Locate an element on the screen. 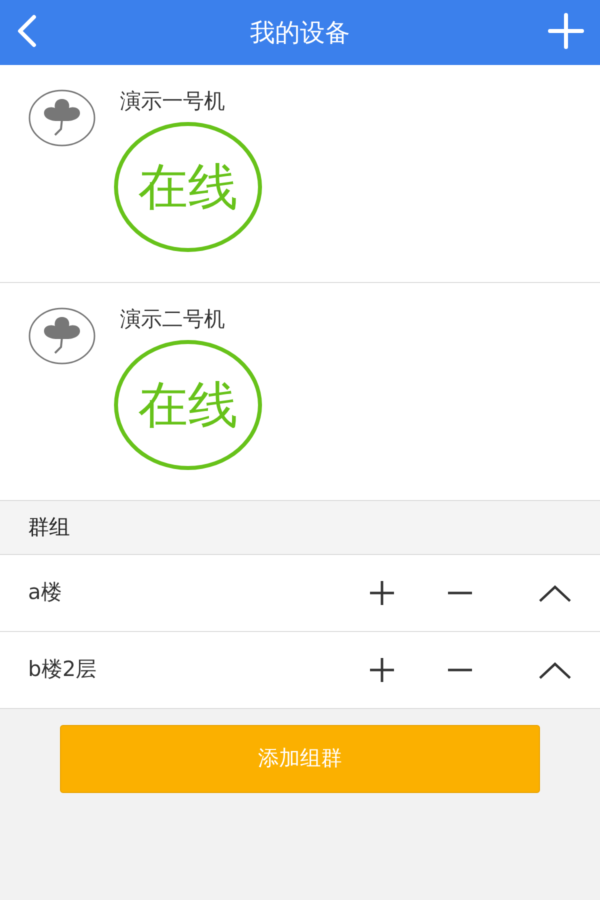 The height and width of the screenshot is (900, 600). group-name: a楼 is located at coordinates (45, 592).